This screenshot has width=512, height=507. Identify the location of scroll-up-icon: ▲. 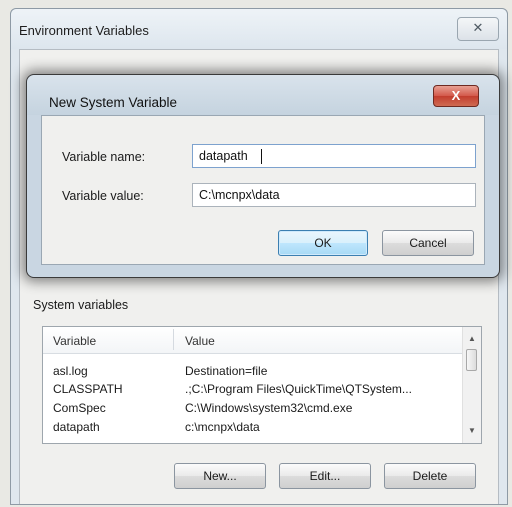
(472, 339).